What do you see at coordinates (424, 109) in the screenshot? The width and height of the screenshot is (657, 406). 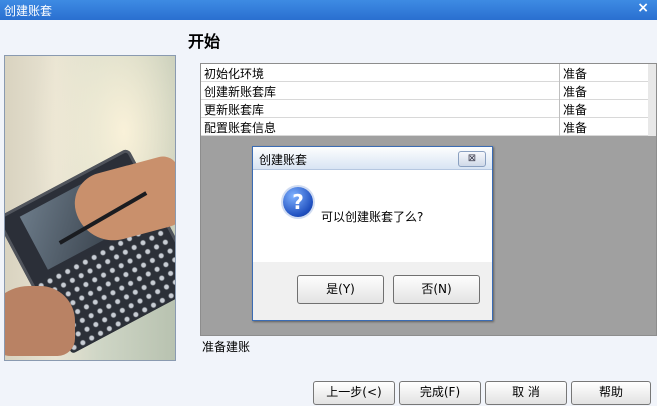 I see `table-row: 更新账套库 准备` at bounding box center [424, 109].